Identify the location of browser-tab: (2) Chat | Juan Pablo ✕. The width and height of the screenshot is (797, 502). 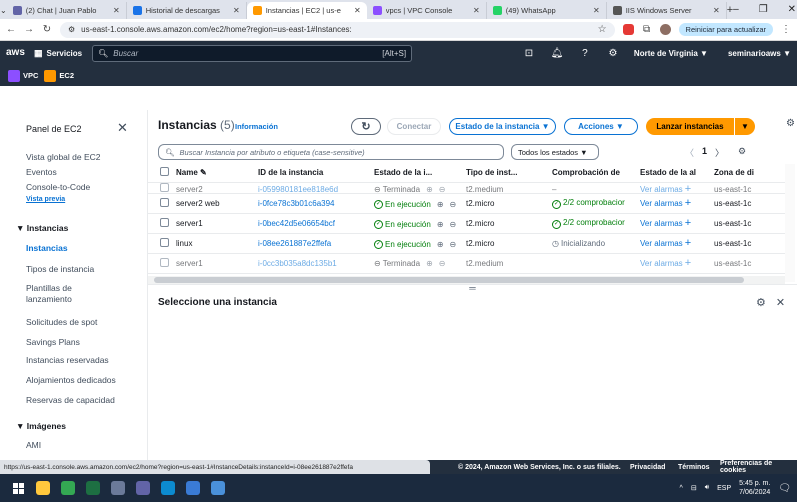
(67, 10).